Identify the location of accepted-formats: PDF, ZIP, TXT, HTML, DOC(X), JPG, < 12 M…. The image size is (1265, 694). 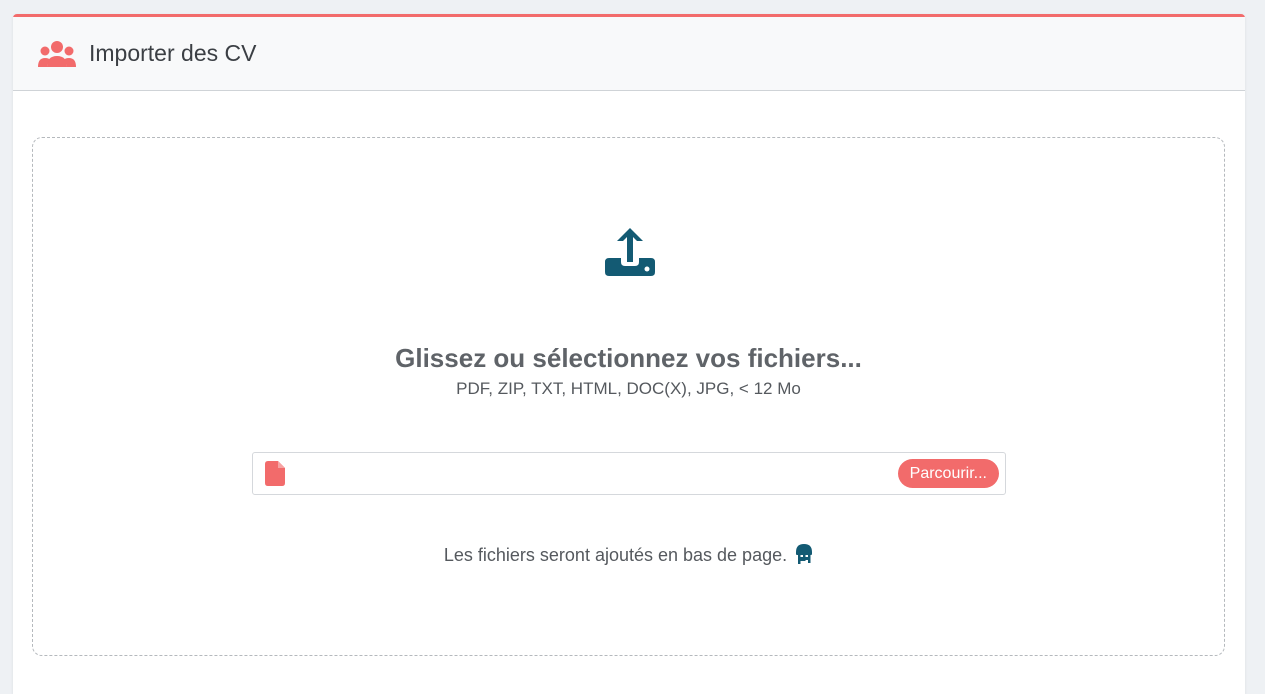
(628, 388).